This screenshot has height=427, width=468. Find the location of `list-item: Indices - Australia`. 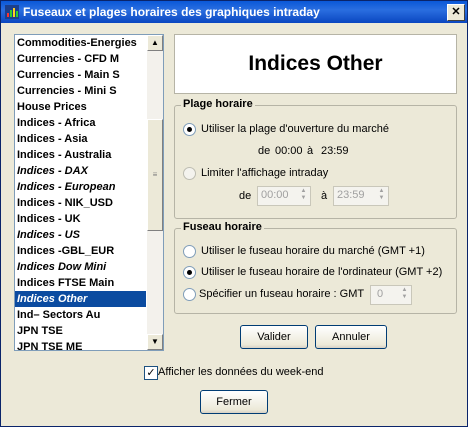

list-item: Indices - Australia is located at coordinates (80, 155).